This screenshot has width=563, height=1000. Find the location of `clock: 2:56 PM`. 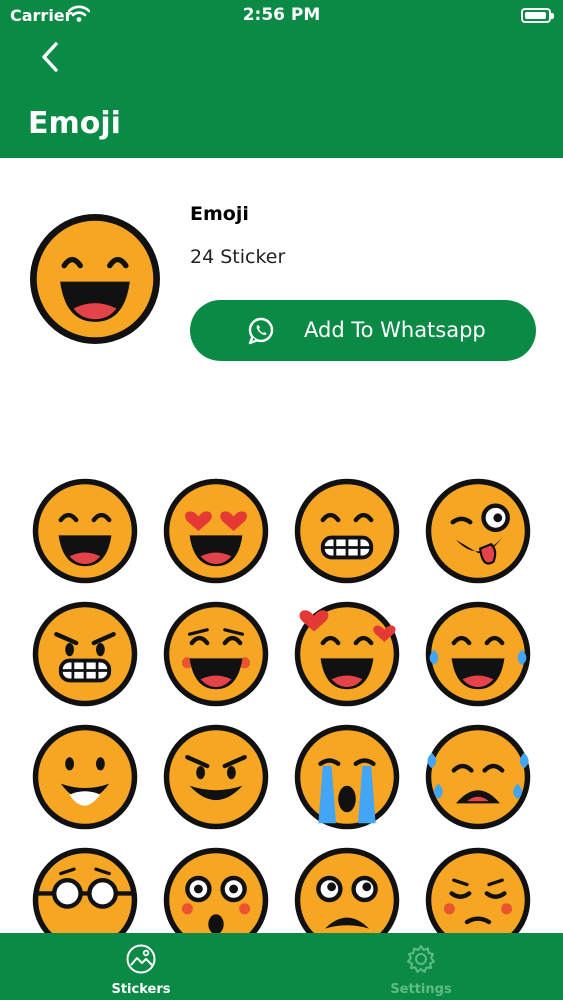

clock: 2:56 PM is located at coordinates (281, 15).